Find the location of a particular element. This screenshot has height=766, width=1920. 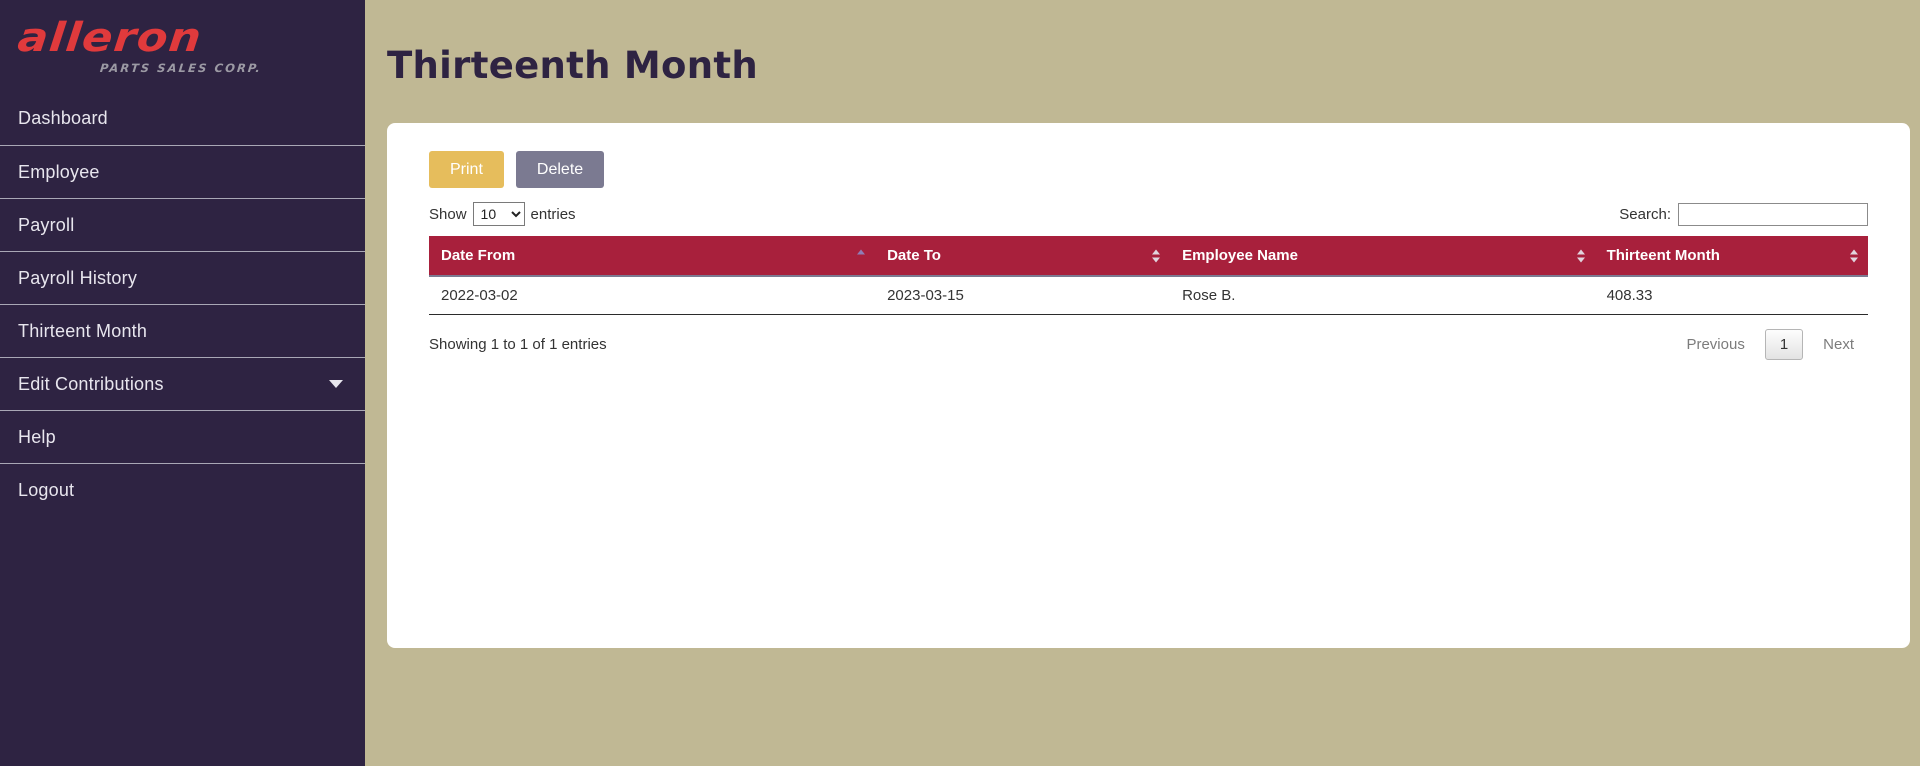

sidebar-item-logout: Logout is located at coordinates (182, 489).